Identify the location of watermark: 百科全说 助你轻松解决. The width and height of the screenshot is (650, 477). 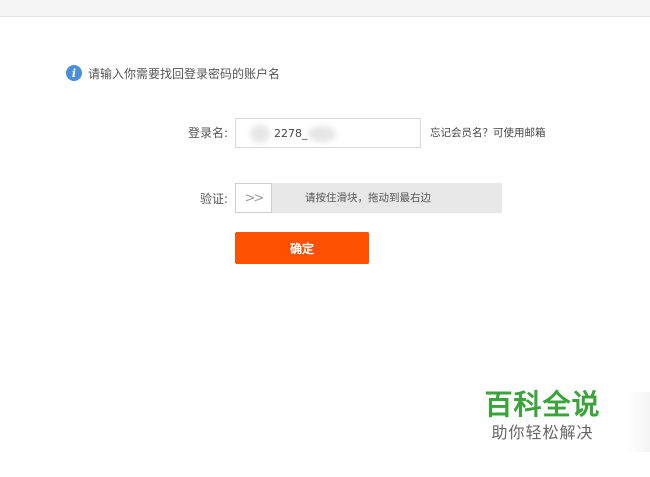
(542, 416).